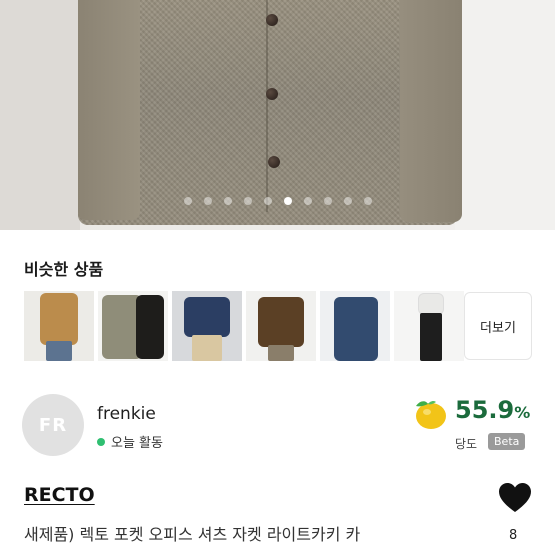 This screenshot has width=555, height=555. Describe the element at coordinates (515, 498) in the screenshot. I see `heart-icon` at that location.